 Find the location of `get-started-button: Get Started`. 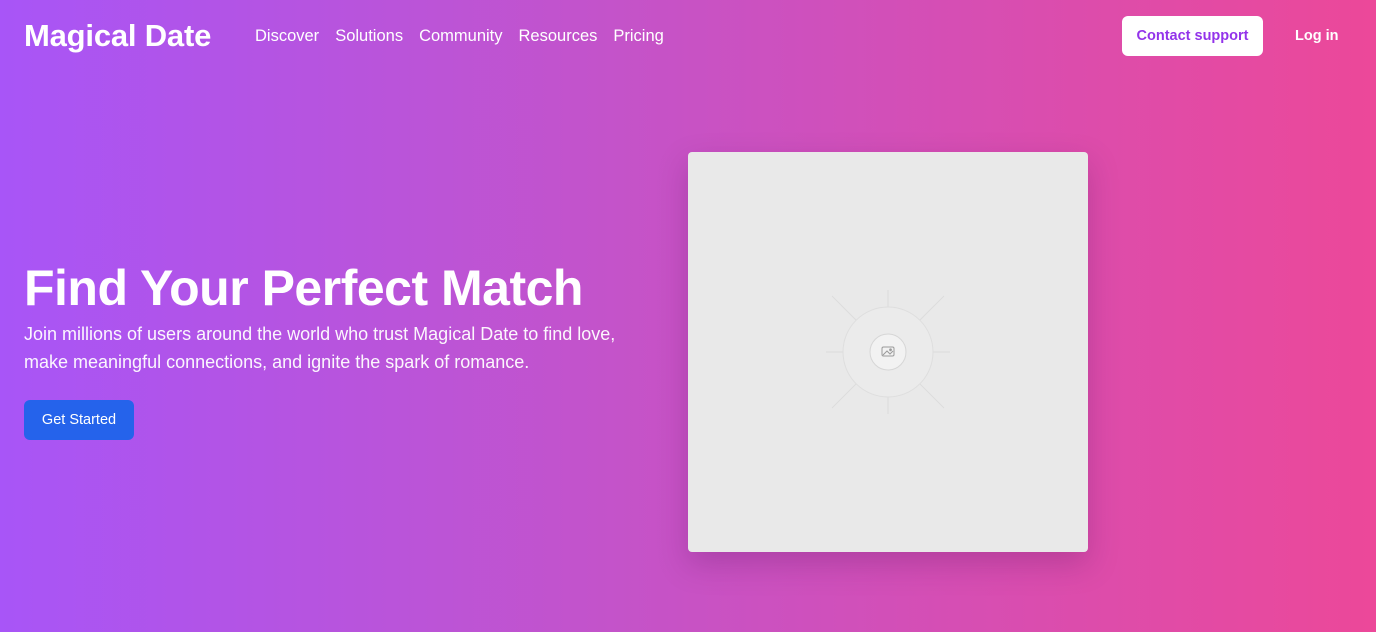

get-started-button: Get Started is located at coordinates (79, 420).